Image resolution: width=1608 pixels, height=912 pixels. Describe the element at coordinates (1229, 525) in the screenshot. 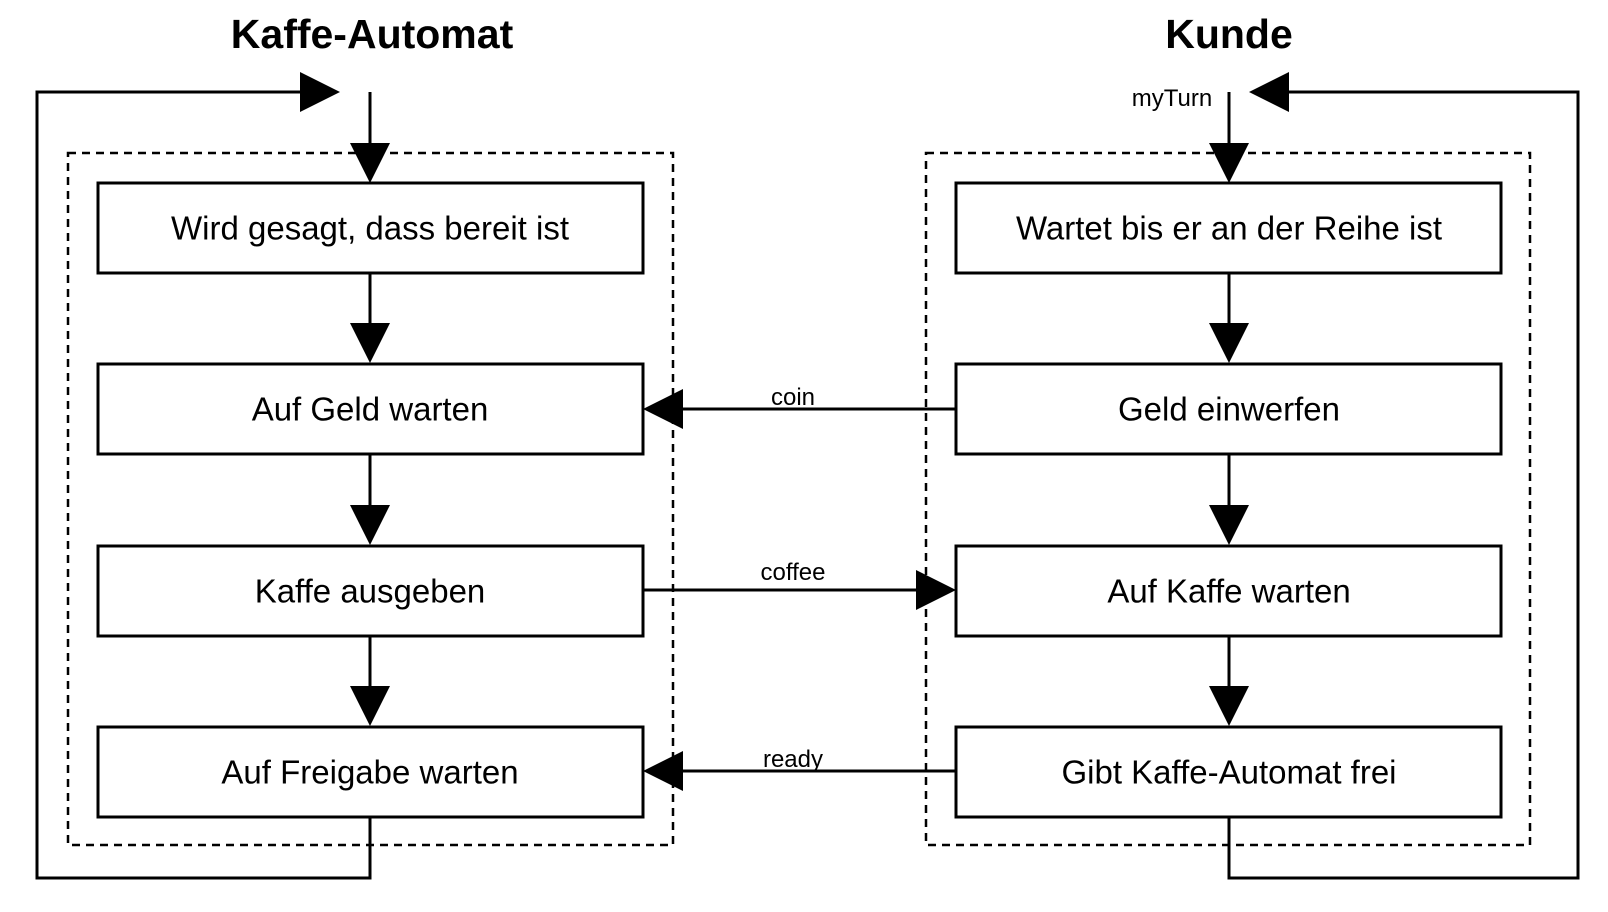

I see `customer-transition-2-arrowhead` at that location.